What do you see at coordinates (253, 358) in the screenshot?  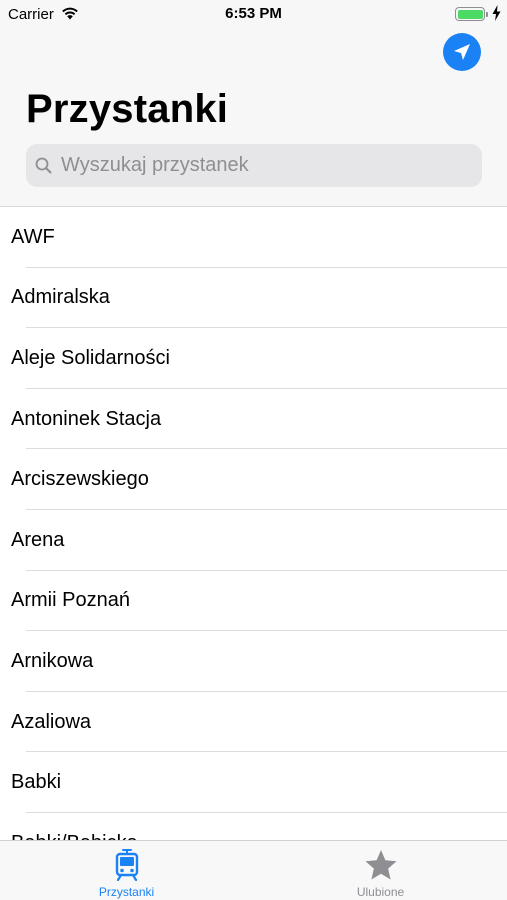 I see `list-item: Aleje Solidarności` at bounding box center [253, 358].